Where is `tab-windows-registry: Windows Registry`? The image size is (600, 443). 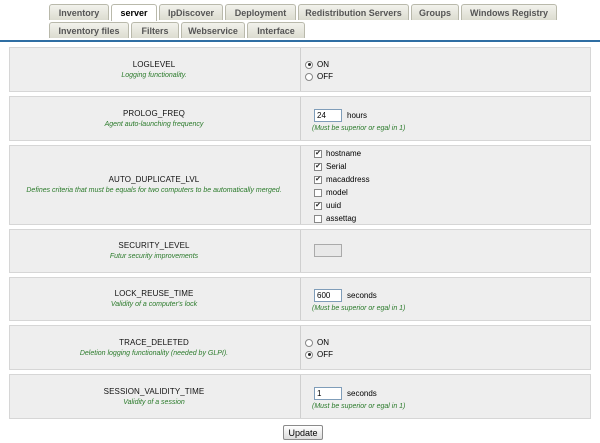
tab-windows-registry: Windows Registry is located at coordinates (509, 12).